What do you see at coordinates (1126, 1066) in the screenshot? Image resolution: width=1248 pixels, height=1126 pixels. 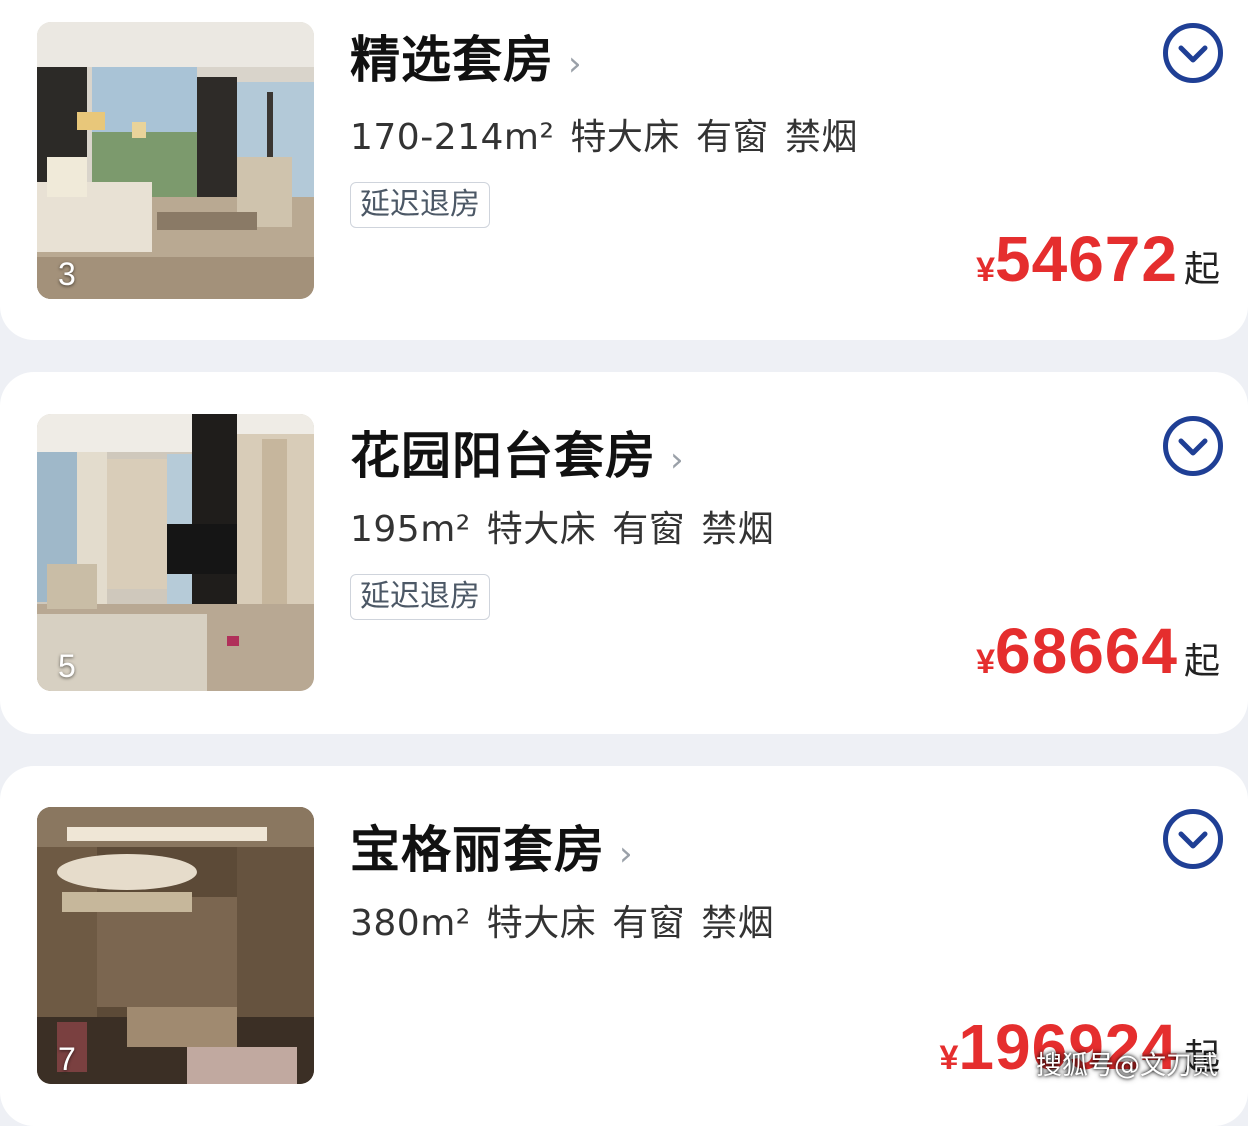 I see `watermark: 搜狐号@文刀贰` at bounding box center [1126, 1066].